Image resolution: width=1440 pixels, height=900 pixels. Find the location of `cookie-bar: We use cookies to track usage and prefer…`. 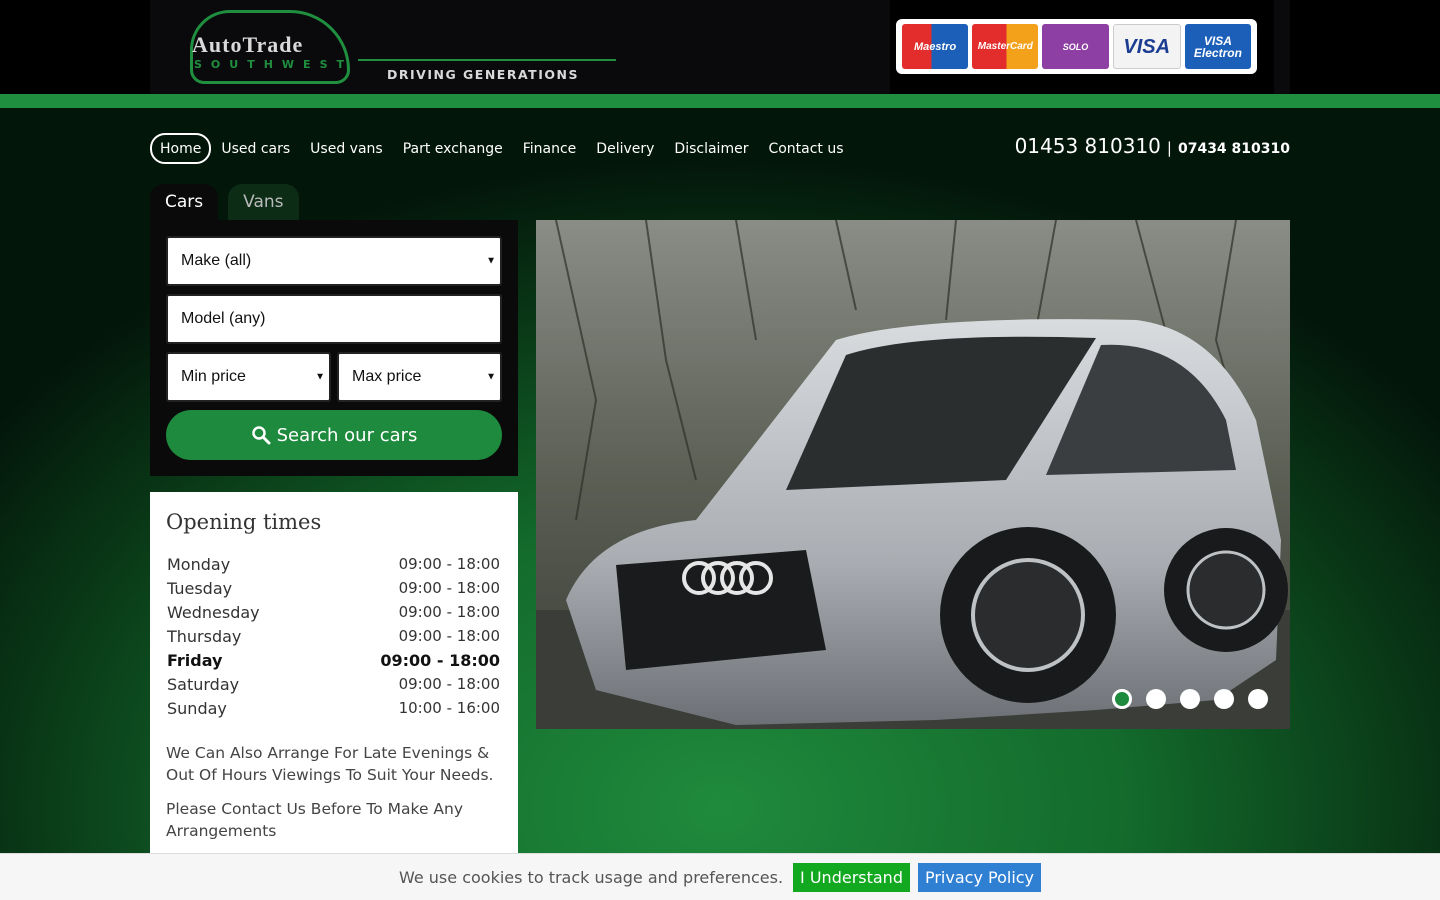

cookie-bar: We use cookies to track usage and prefer… is located at coordinates (720, 876).